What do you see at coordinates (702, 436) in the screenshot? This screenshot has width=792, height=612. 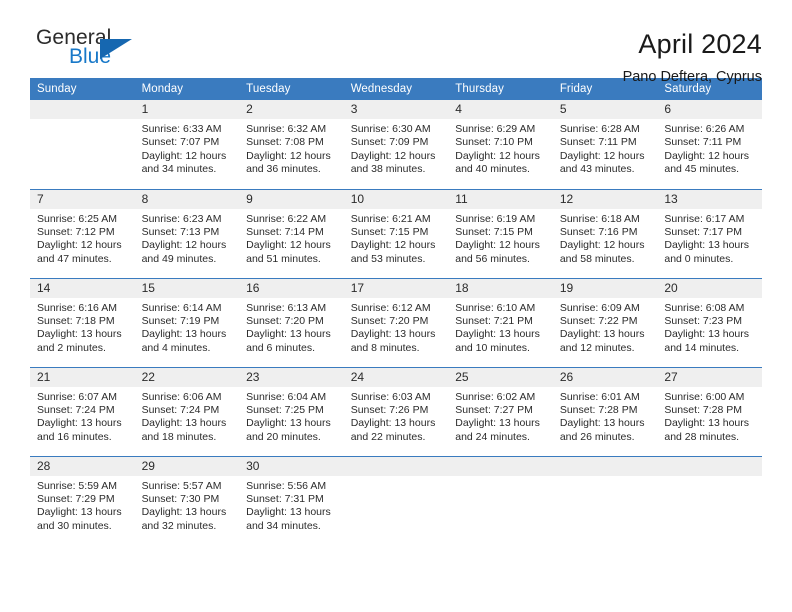 I see `day-info-daylight-2-line: and 28 minutes.` at bounding box center [702, 436].